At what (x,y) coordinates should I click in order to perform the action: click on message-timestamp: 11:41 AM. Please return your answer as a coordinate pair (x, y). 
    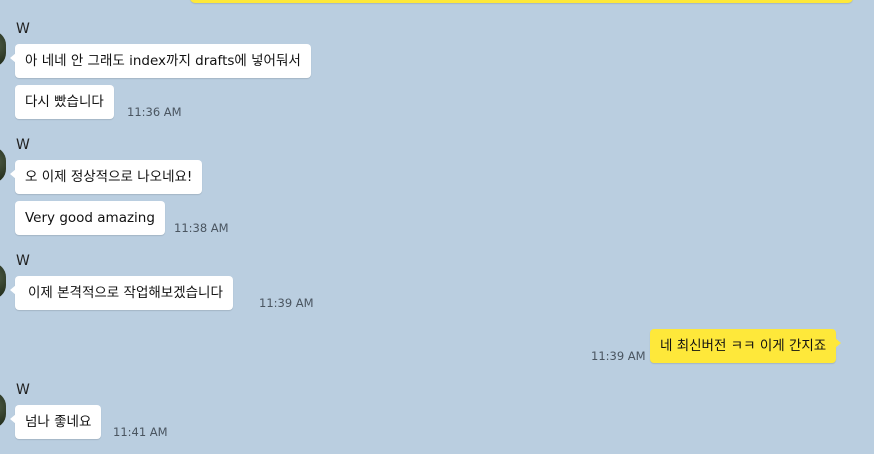
    Looking at the image, I should click on (140, 432).